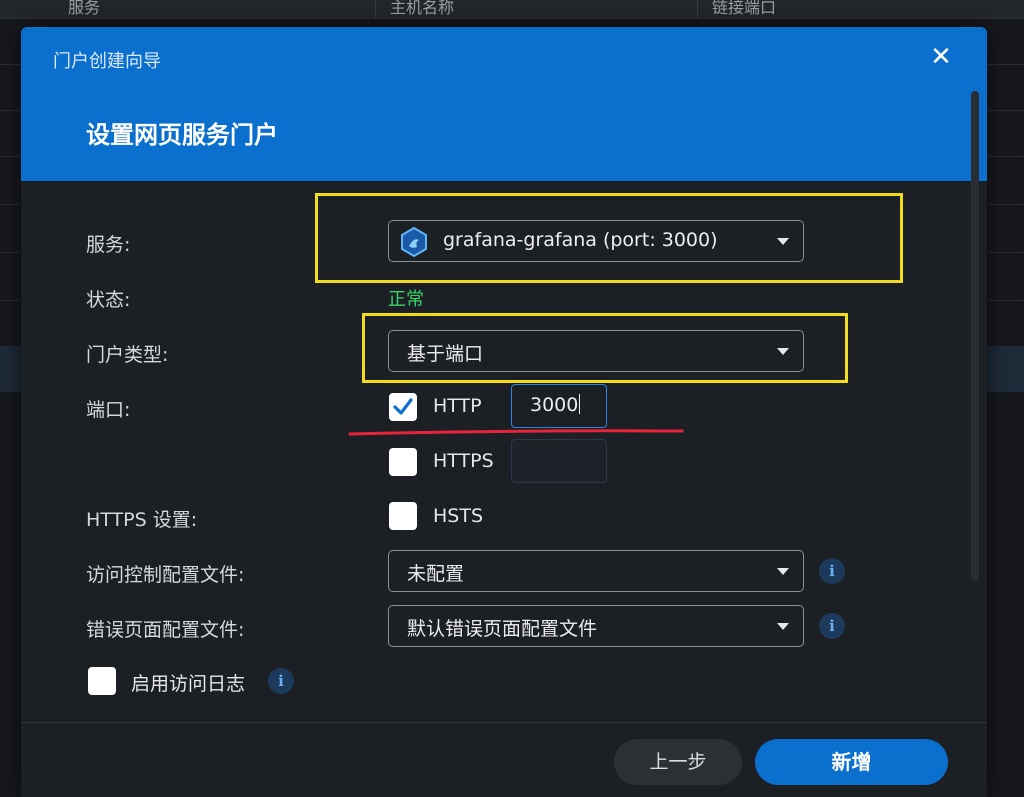 The height and width of the screenshot is (797, 1024). Describe the element at coordinates (516, 432) in the screenshot. I see `annotation-underline` at that location.